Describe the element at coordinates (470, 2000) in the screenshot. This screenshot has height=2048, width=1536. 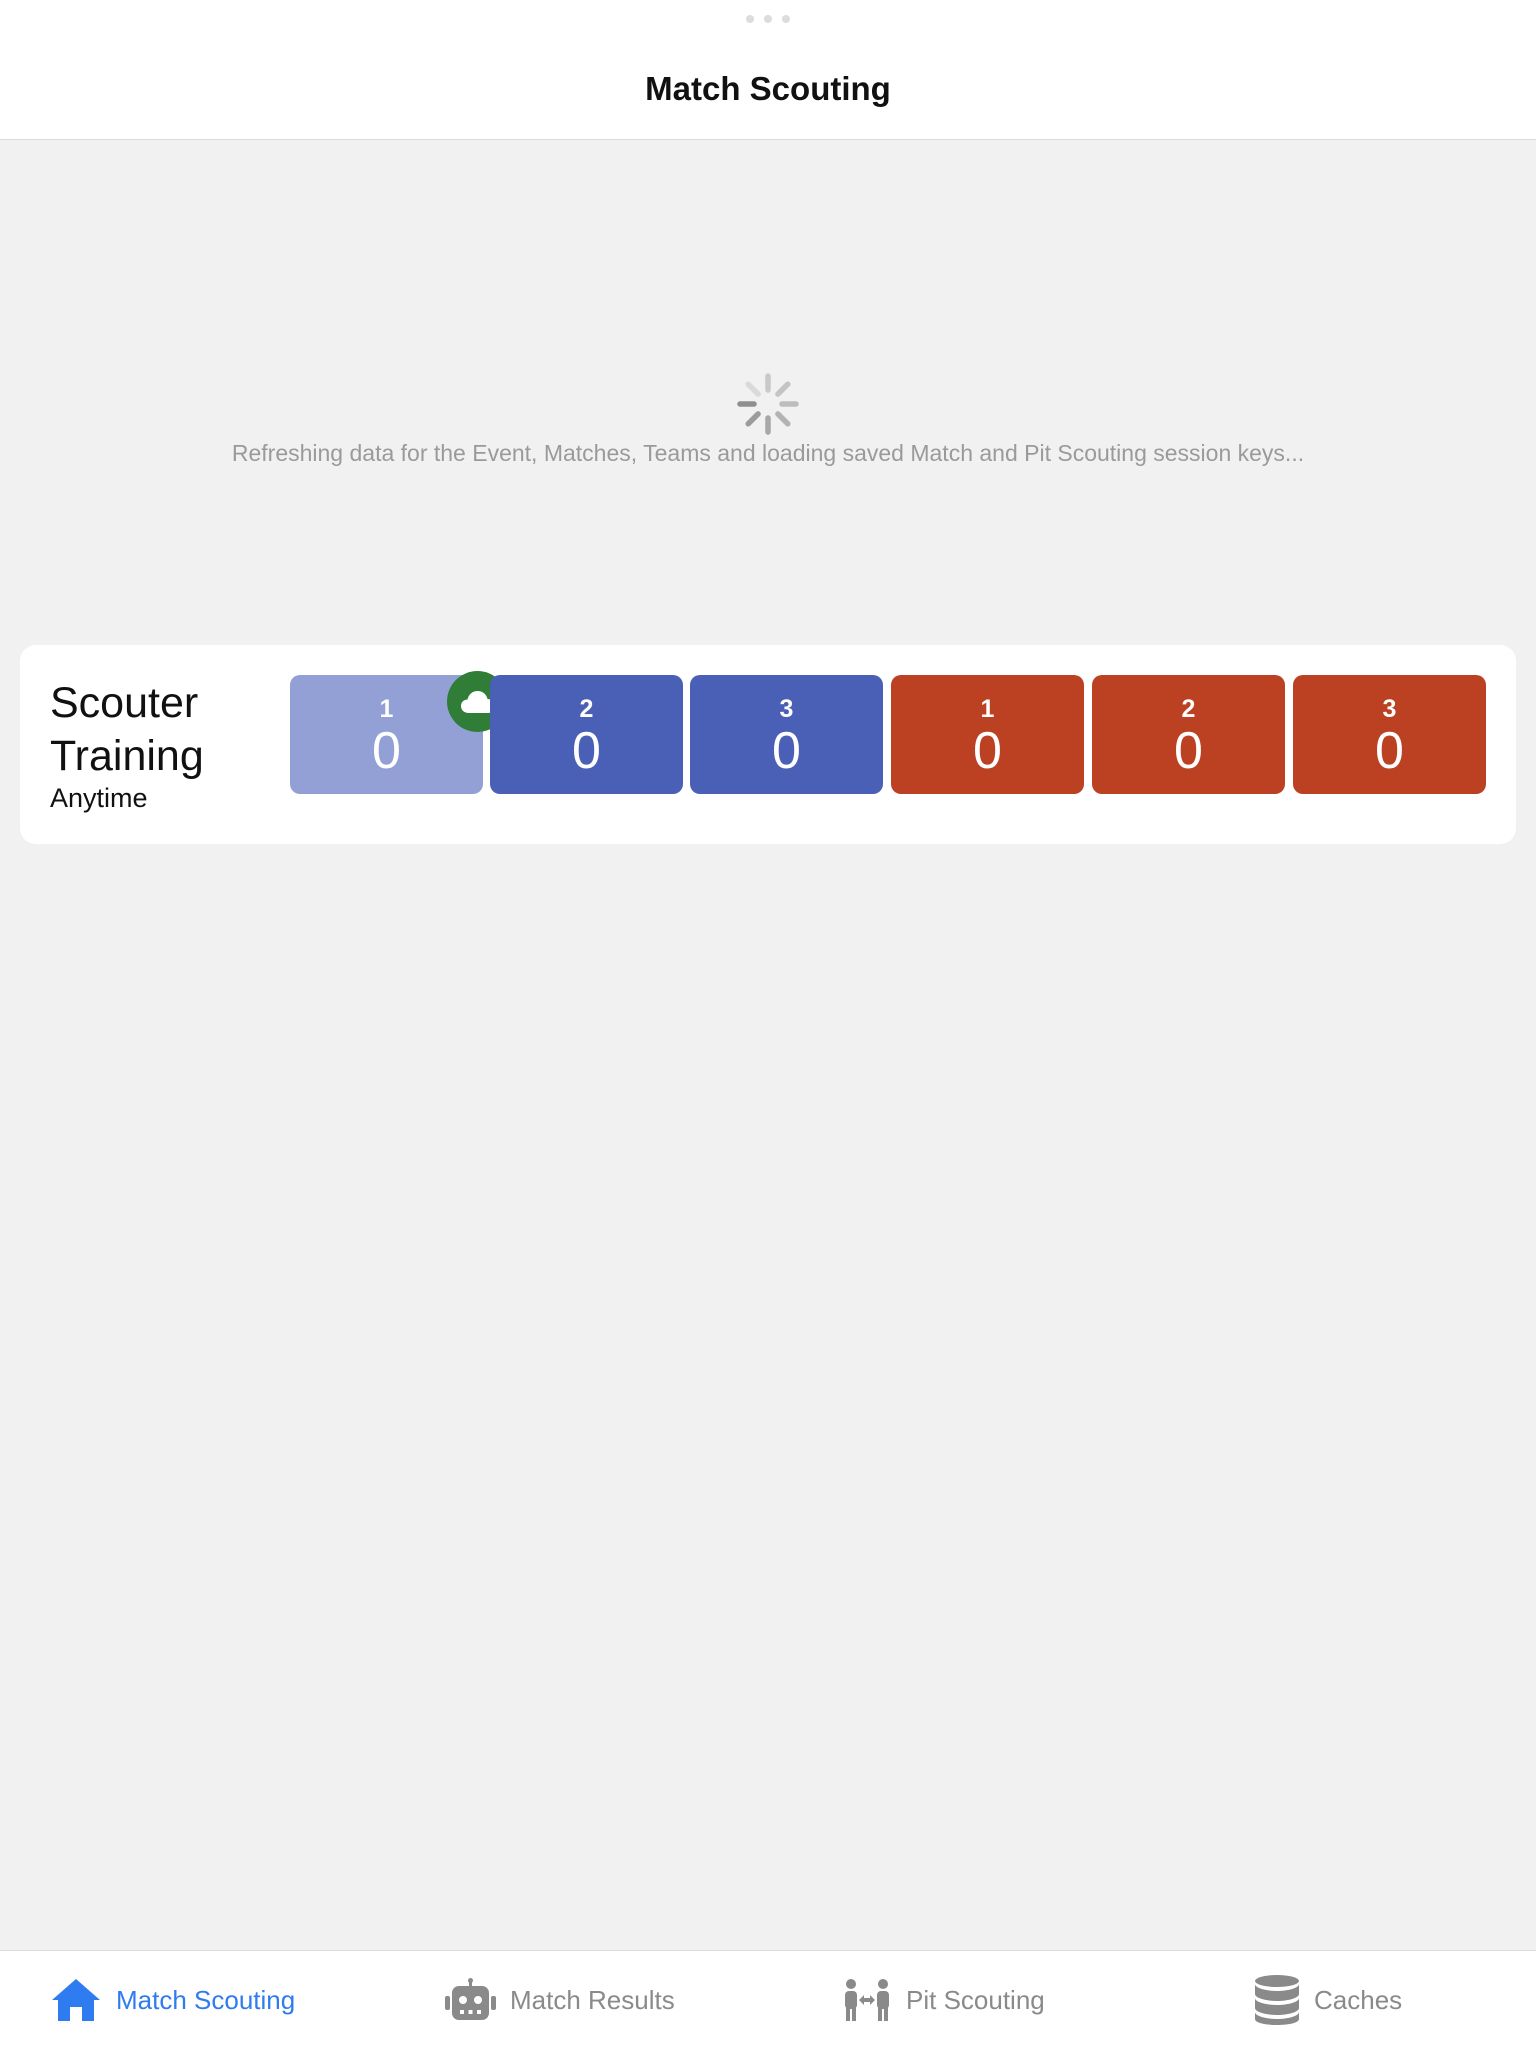
I see `robot-icon` at that location.